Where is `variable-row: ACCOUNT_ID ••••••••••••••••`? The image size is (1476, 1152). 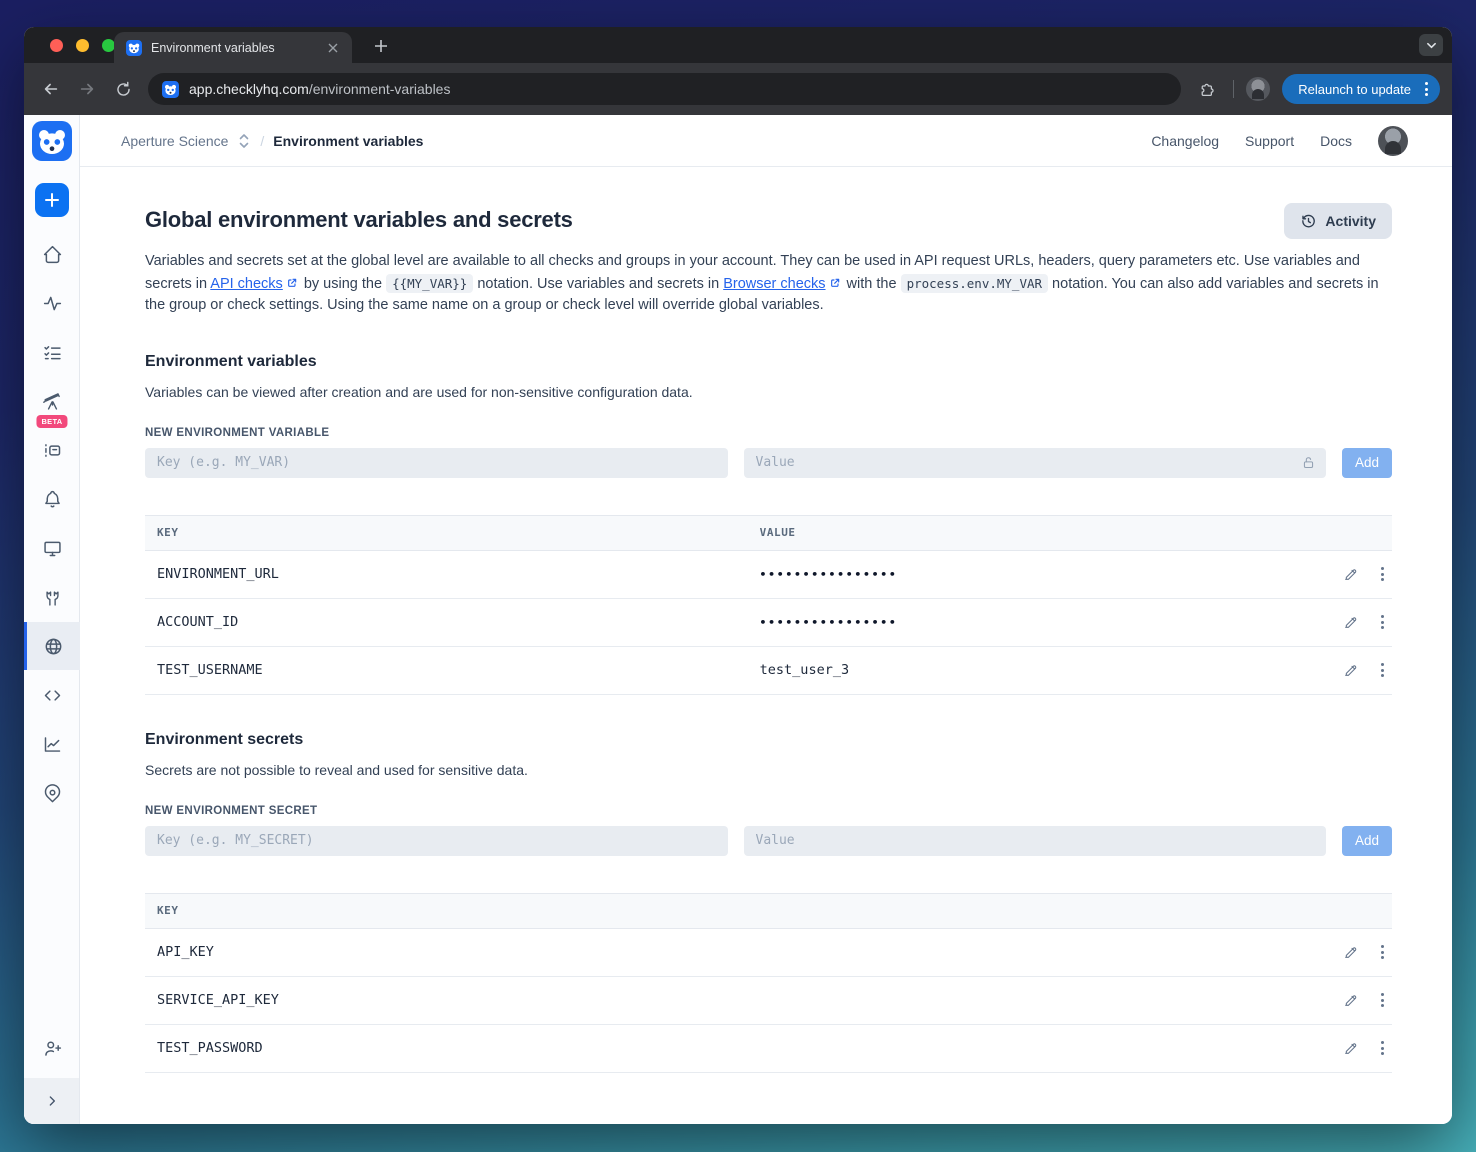
variable-row: ACCOUNT_ID •••••••••••••••• is located at coordinates (768, 623).